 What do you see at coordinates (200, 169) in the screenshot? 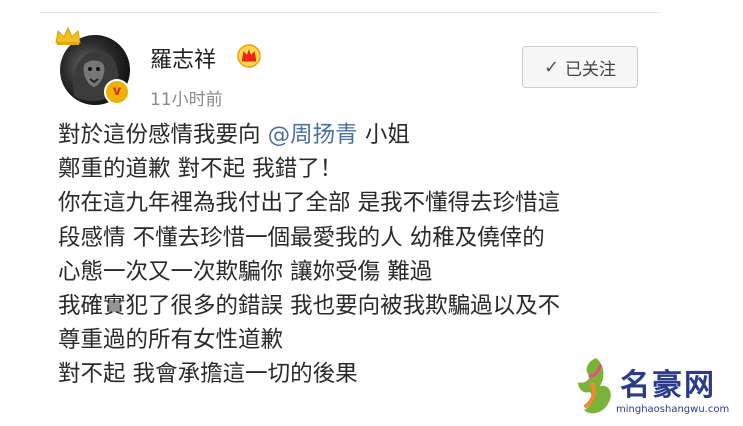
I see `content-line: 鄭重的道歉 對不起 我錯了！` at bounding box center [200, 169].